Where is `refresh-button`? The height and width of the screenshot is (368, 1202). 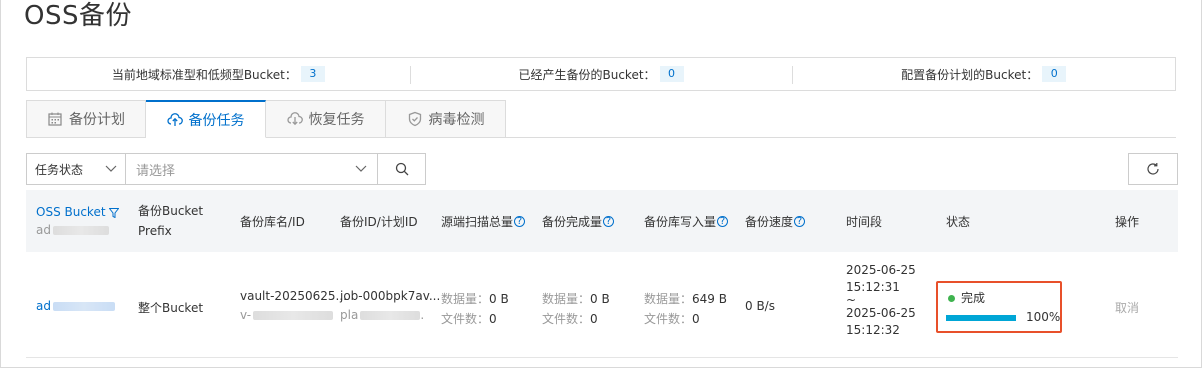 refresh-button is located at coordinates (1153, 169).